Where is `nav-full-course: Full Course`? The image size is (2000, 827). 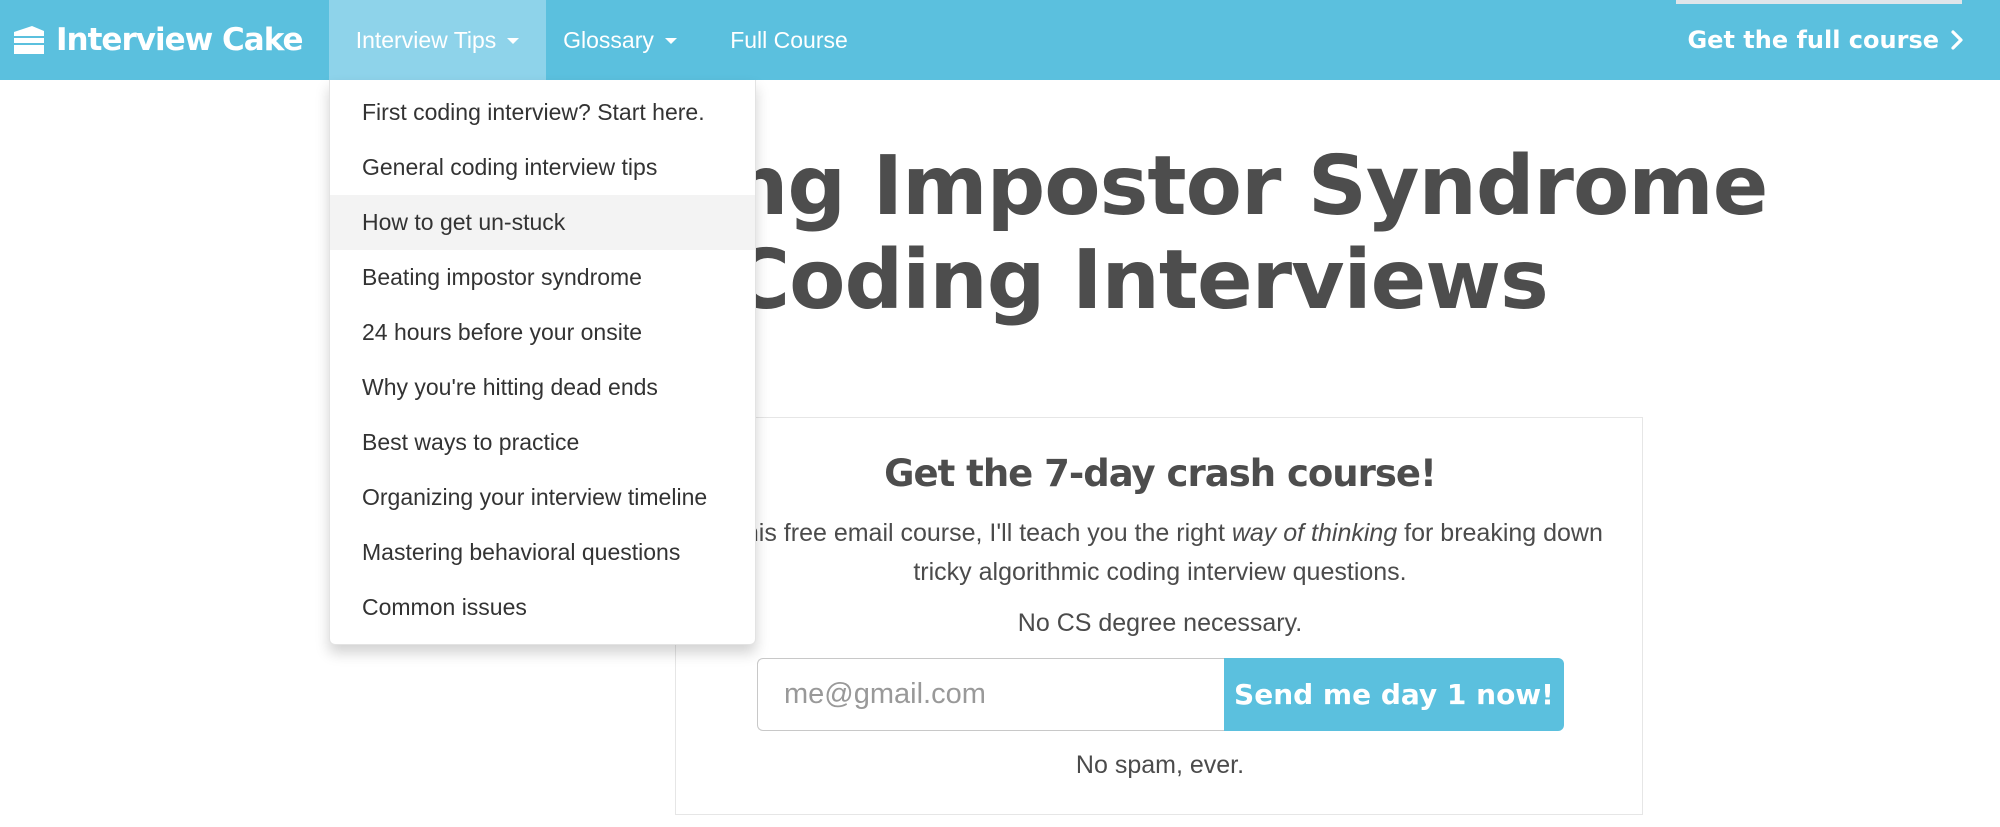 nav-full-course: Full Course is located at coordinates (789, 40).